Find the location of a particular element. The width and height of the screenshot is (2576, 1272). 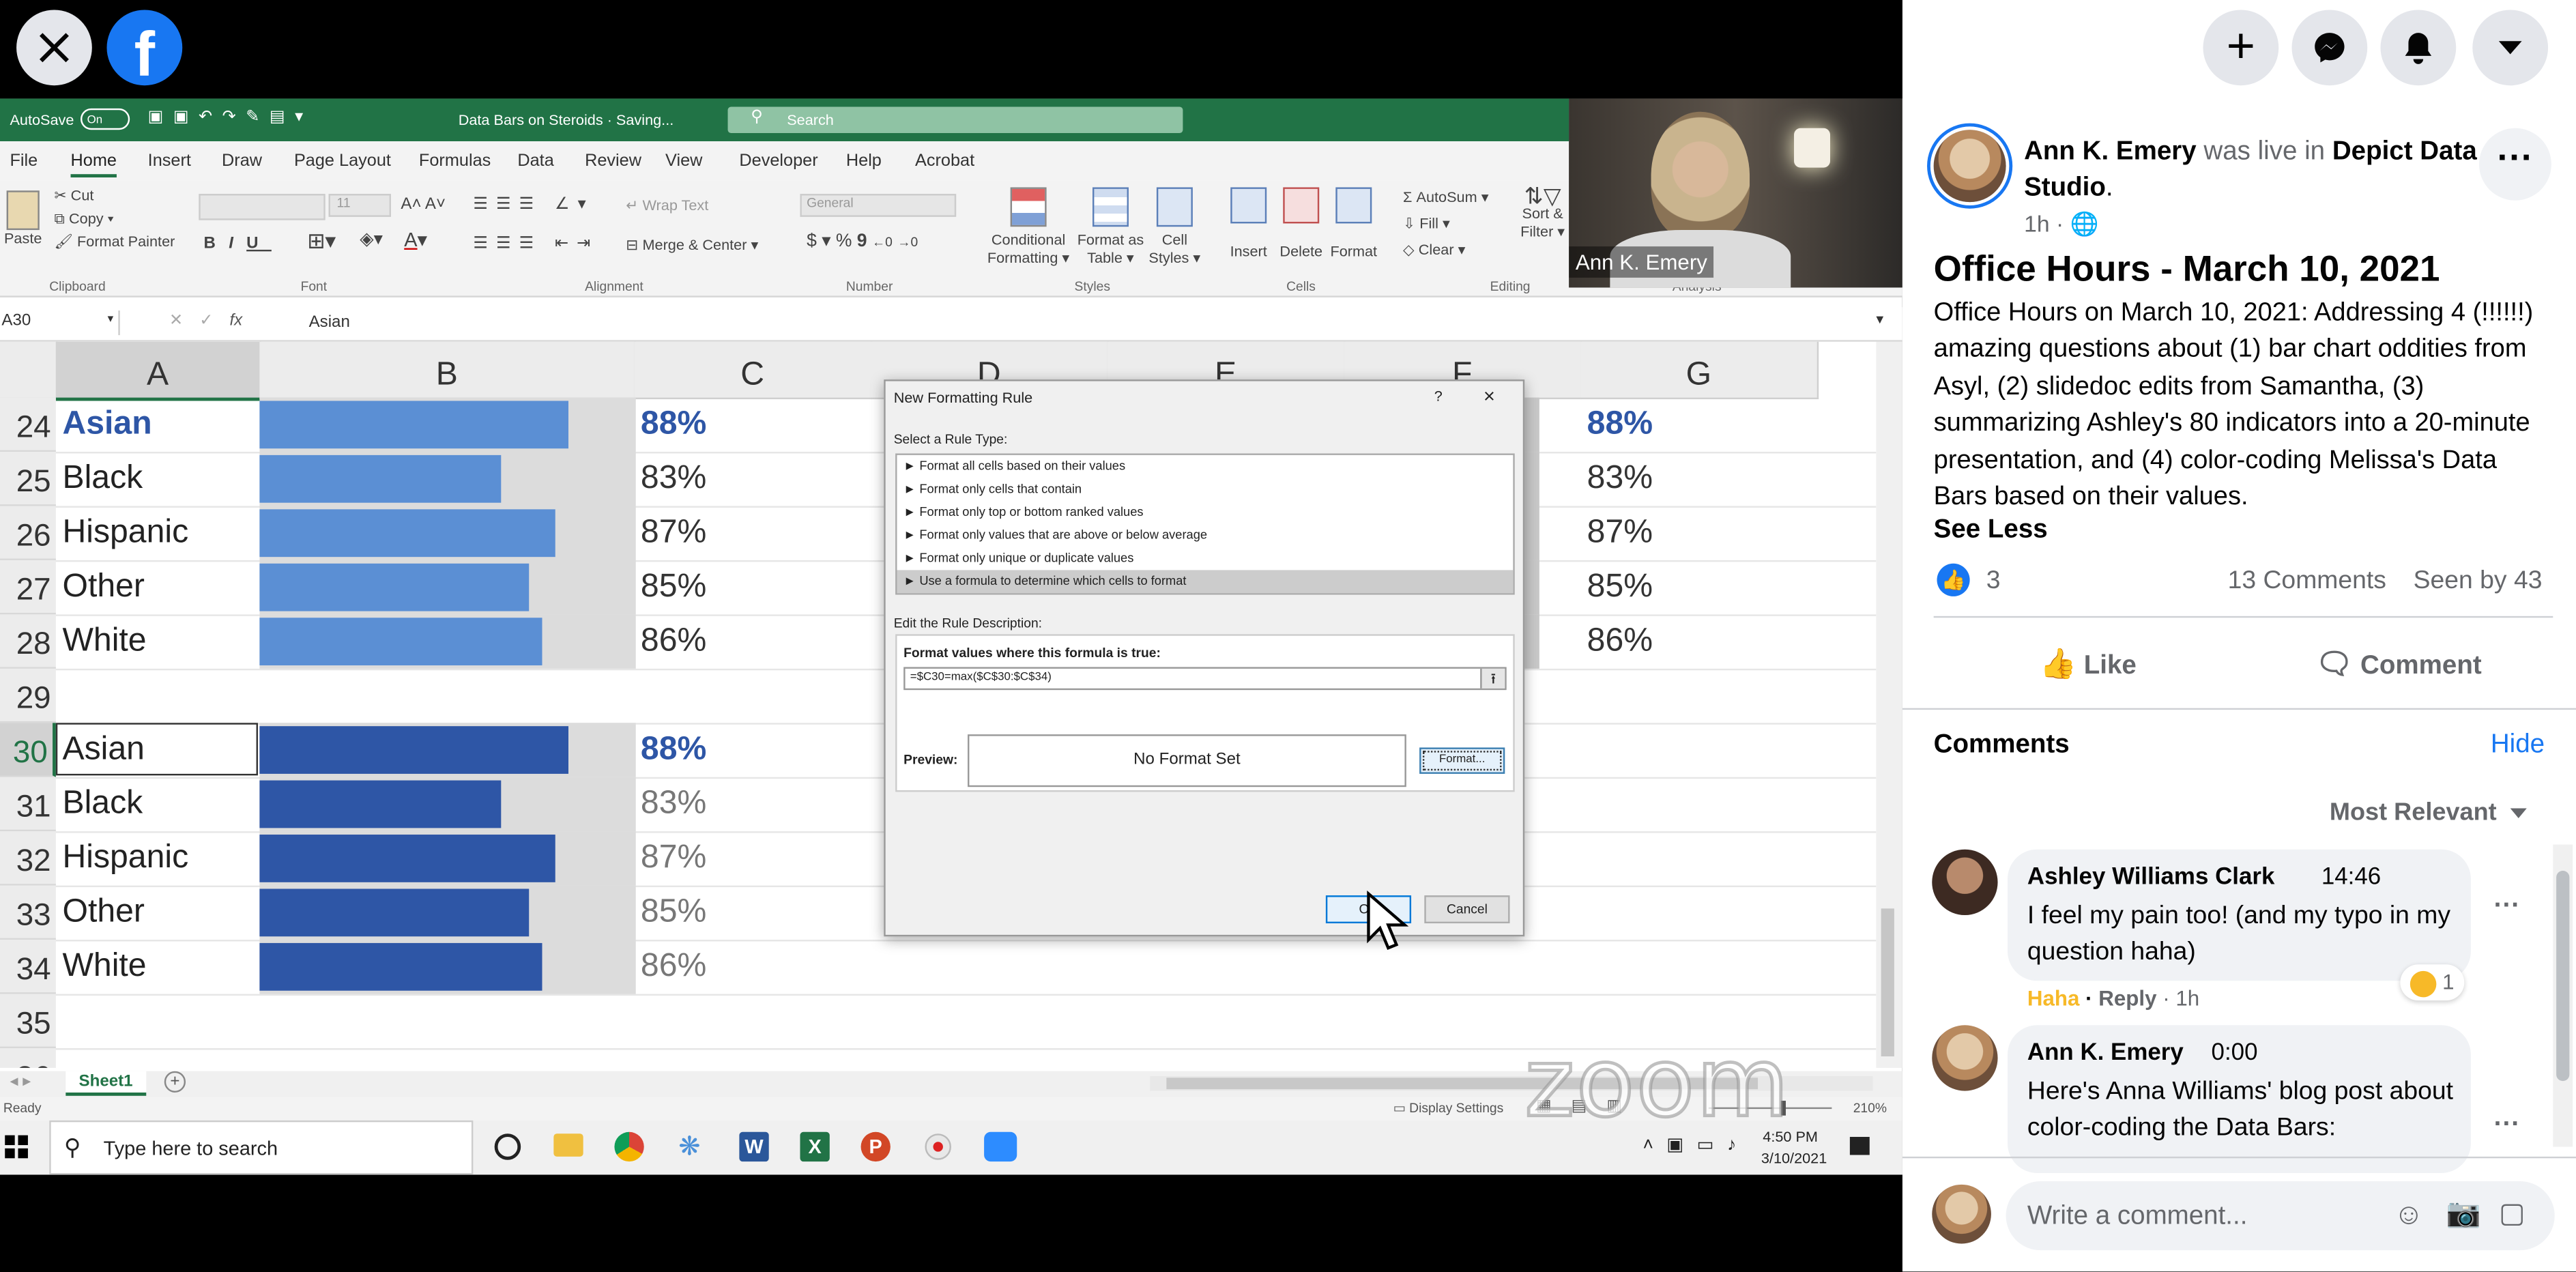

row-header: 35 is located at coordinates (28, 1021).